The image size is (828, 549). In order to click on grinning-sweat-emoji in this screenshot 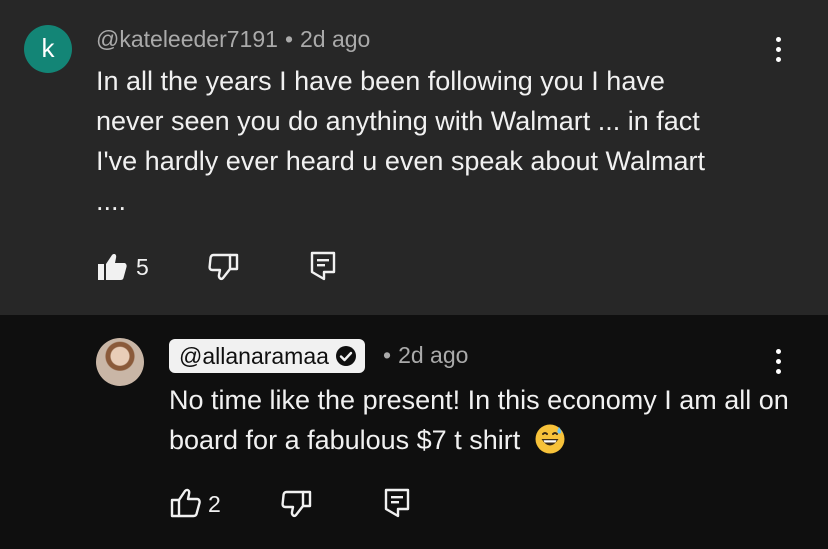, I will do `click(550, 439)`.